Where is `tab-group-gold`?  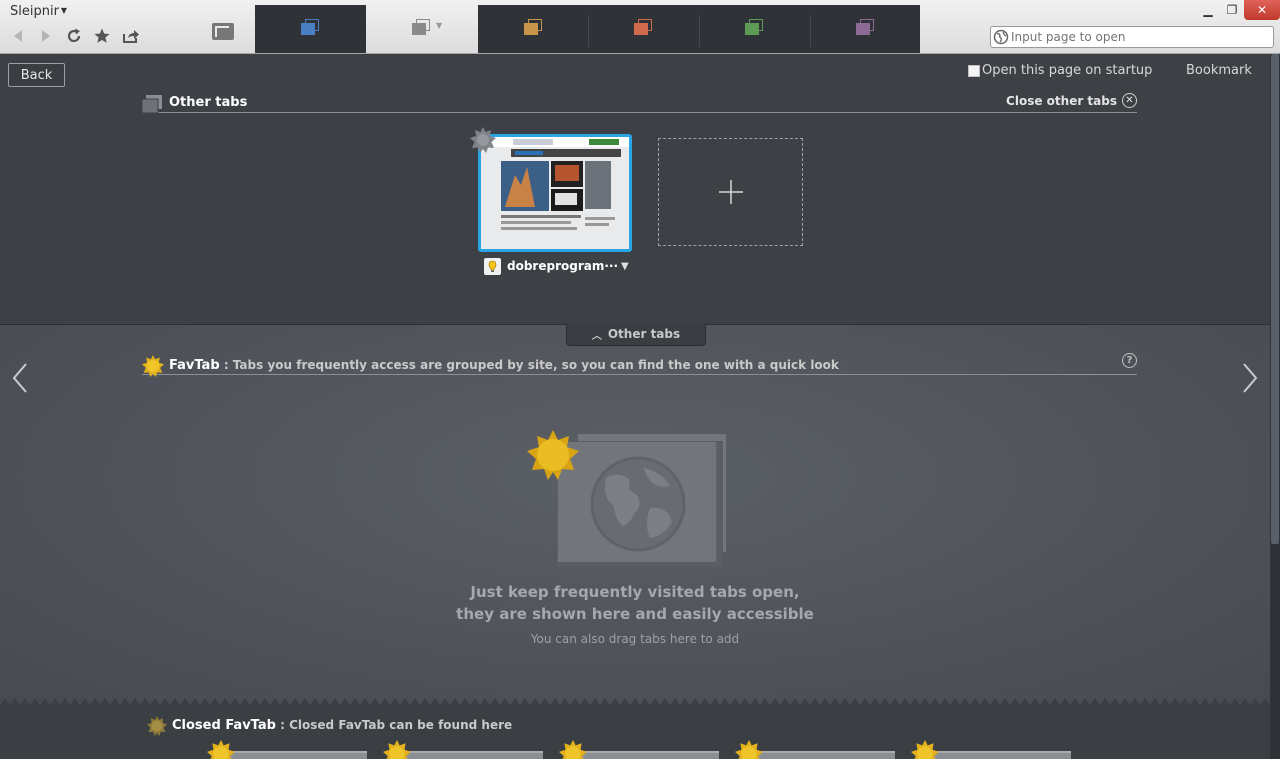 tab-group-gold is located at coordinates (533, 27).